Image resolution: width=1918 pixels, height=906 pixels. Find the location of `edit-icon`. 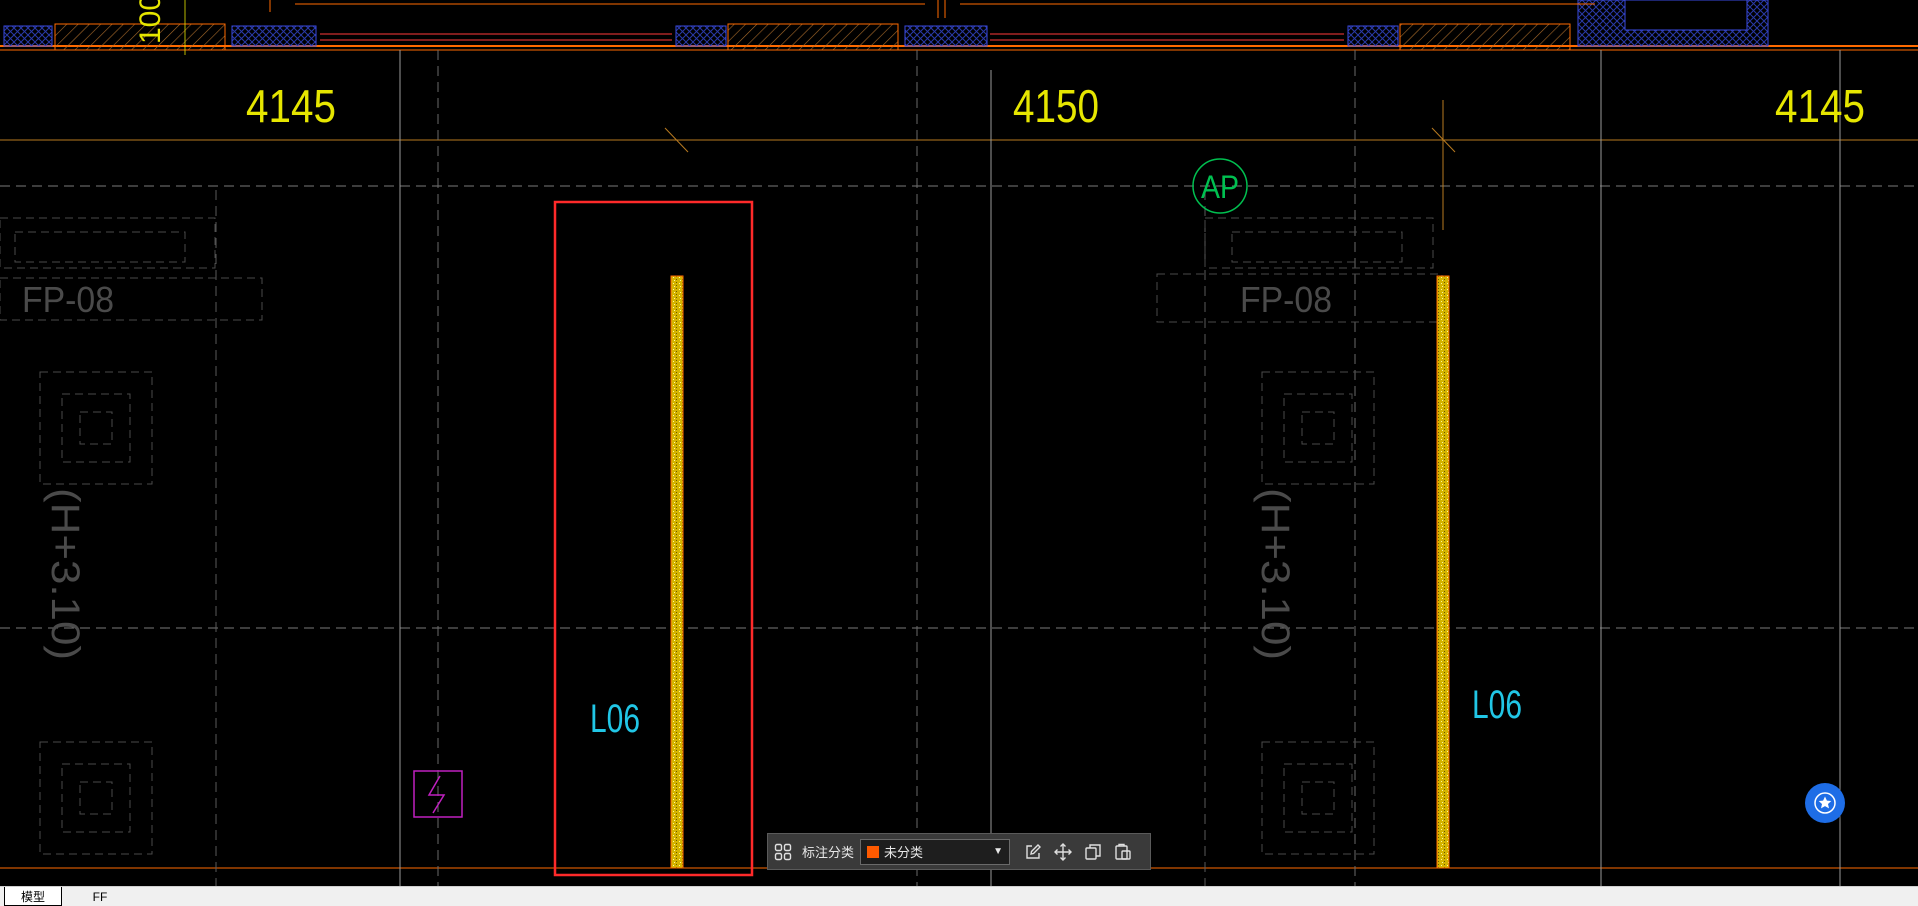

edit-icon is located at coordinates (1033, 852).